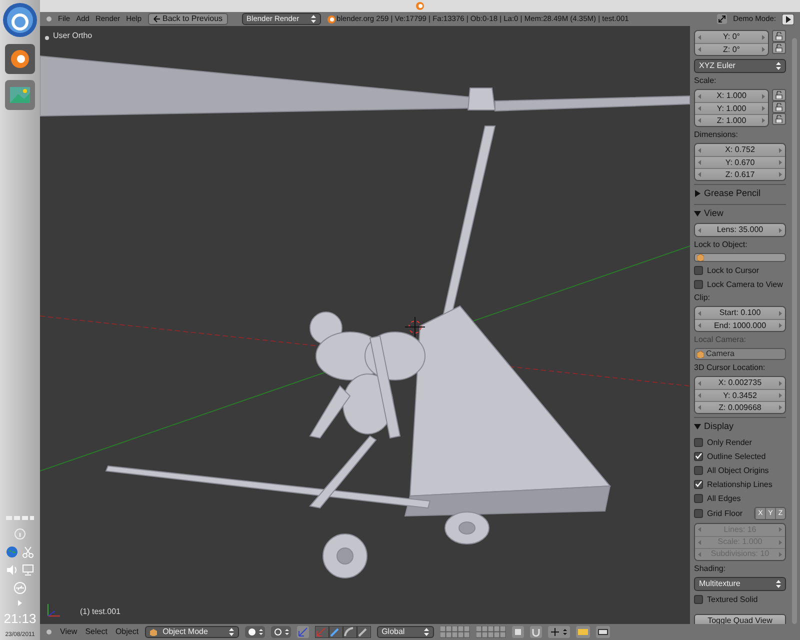 This screenshot has width=800, height=640. What do you see at coordinates (188, 19) in the screenshot?
I see `back-button: Back to Previous` at bounding box center [188, 19].